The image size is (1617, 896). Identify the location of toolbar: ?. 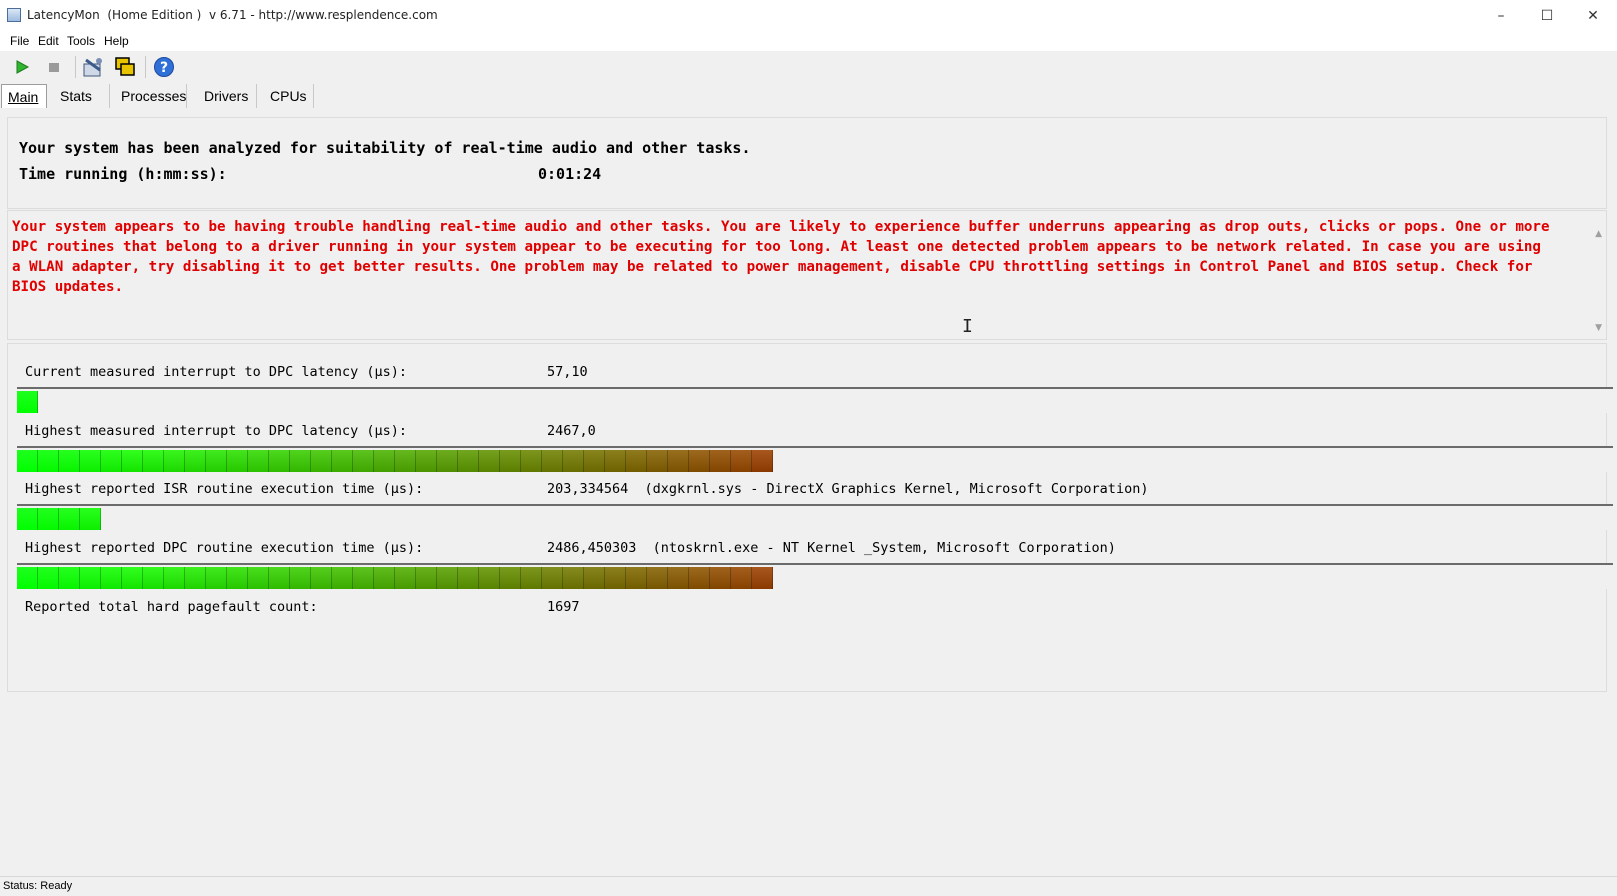
(808, 67).